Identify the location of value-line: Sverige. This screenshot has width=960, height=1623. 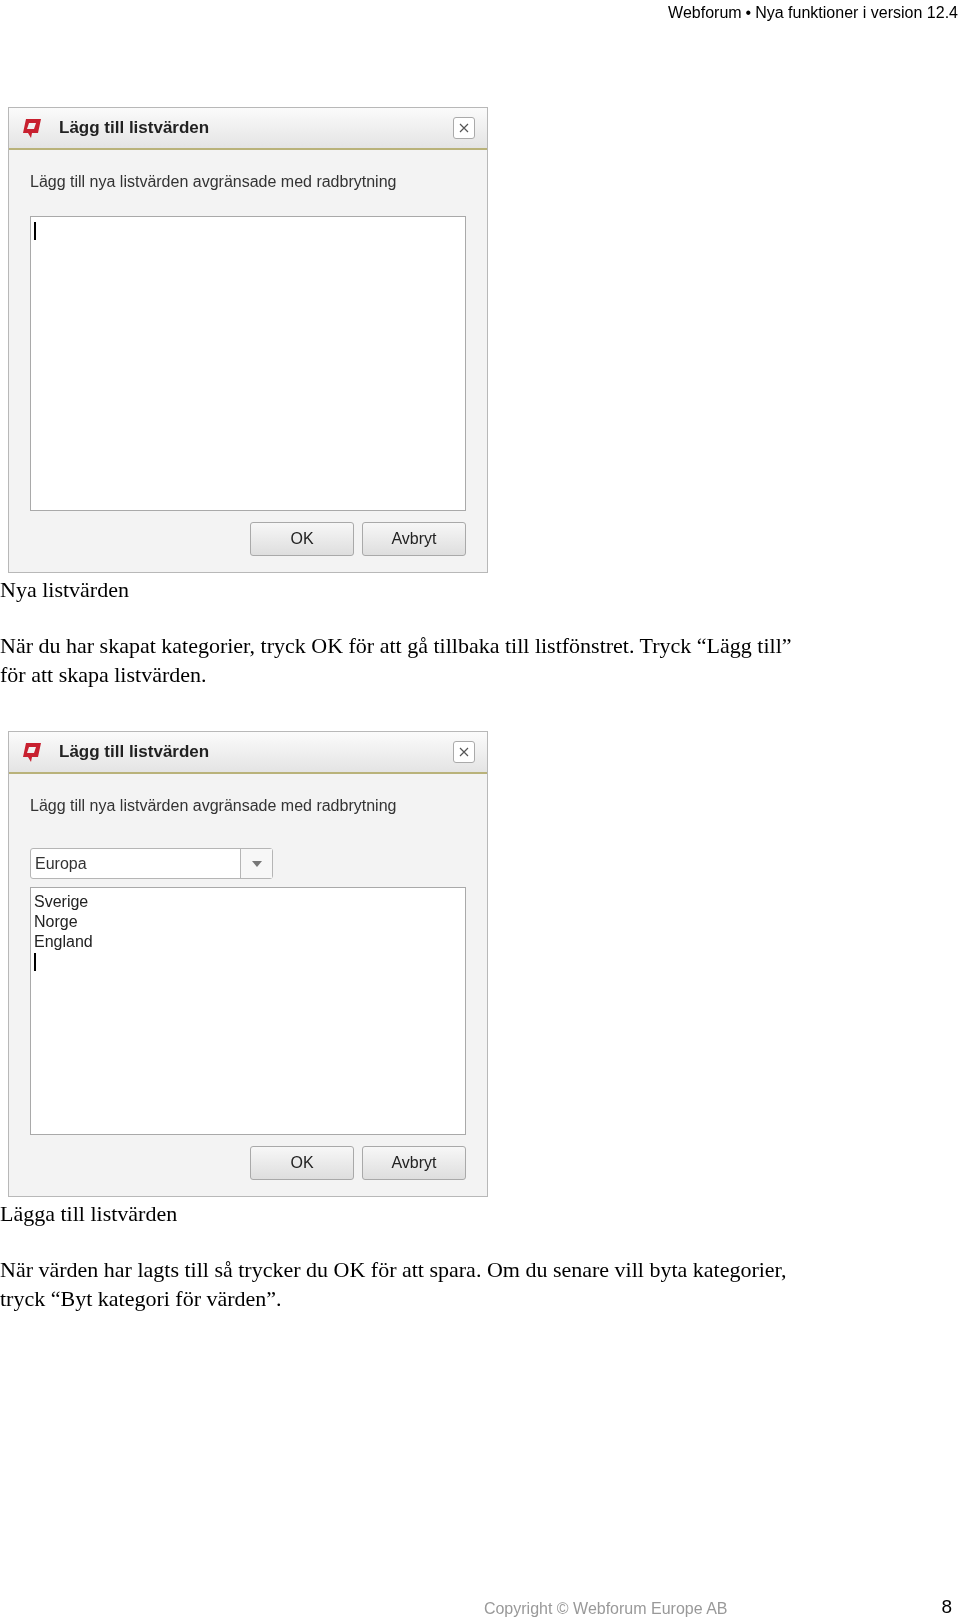
(62, 902).